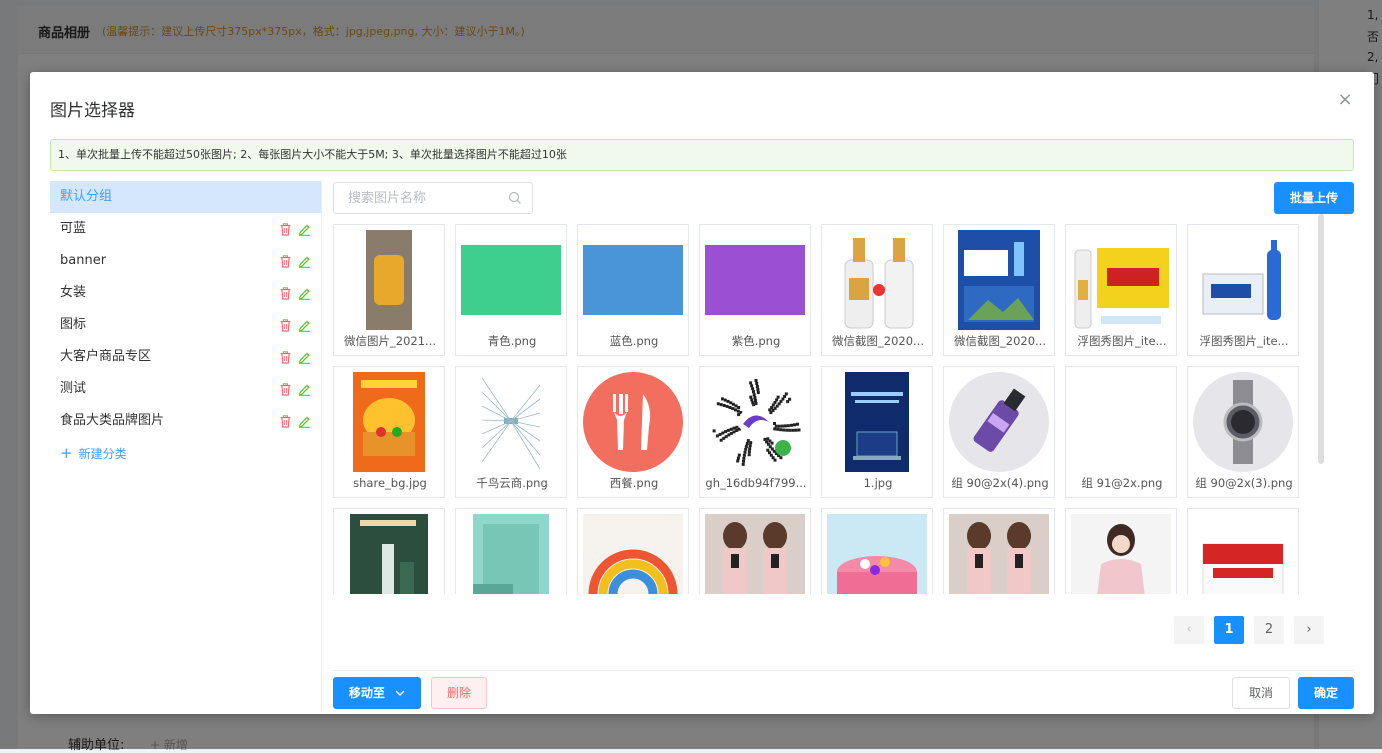  I want to click on search-box, so click(433, 198).